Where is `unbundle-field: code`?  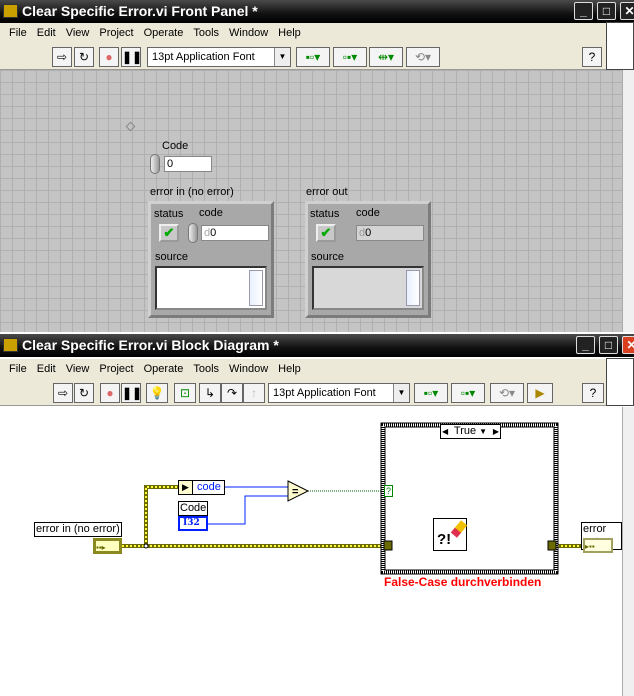
unbundle-field: code is located at coordinates (209, 487).